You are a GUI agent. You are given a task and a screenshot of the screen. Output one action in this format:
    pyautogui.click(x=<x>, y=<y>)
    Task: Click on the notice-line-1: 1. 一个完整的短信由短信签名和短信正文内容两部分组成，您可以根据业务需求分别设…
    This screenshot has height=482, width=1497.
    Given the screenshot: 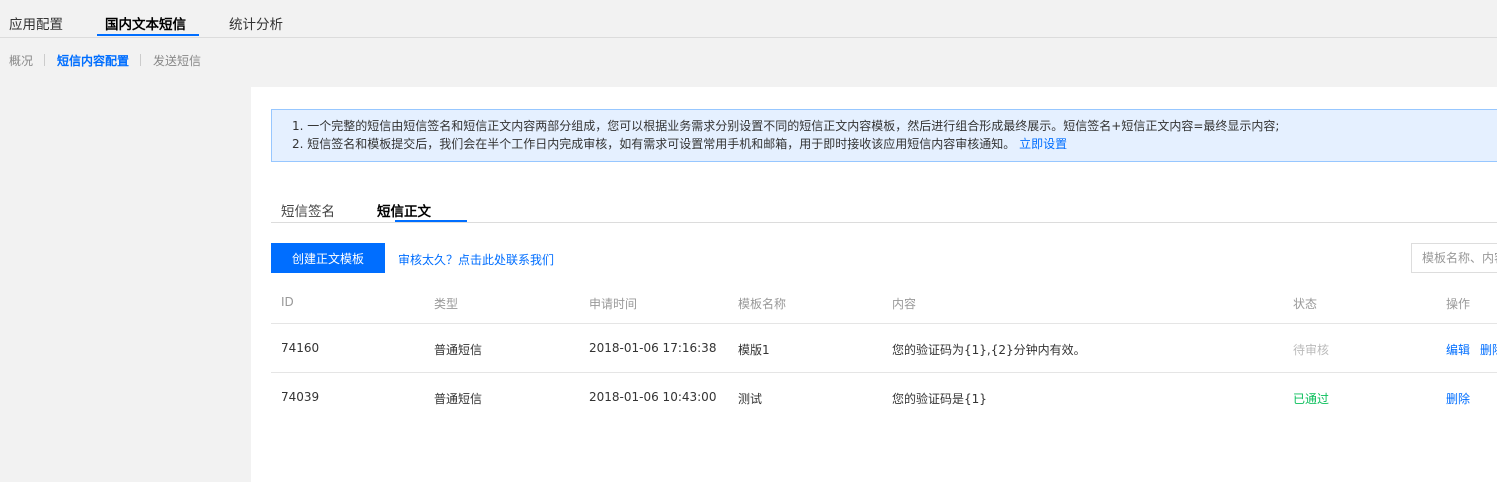 What is the action you would take?
    pyautogui.click(x=786, y=126)
    